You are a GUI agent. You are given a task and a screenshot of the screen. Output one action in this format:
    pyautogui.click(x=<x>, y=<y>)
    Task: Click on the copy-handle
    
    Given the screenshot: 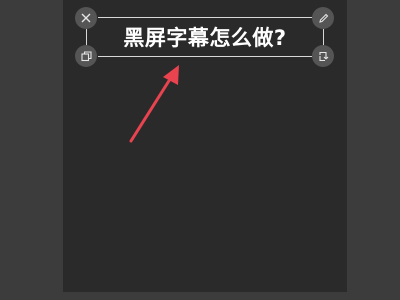 What is the action you would take?
    pyautogui.click(x=86, y=56)
    